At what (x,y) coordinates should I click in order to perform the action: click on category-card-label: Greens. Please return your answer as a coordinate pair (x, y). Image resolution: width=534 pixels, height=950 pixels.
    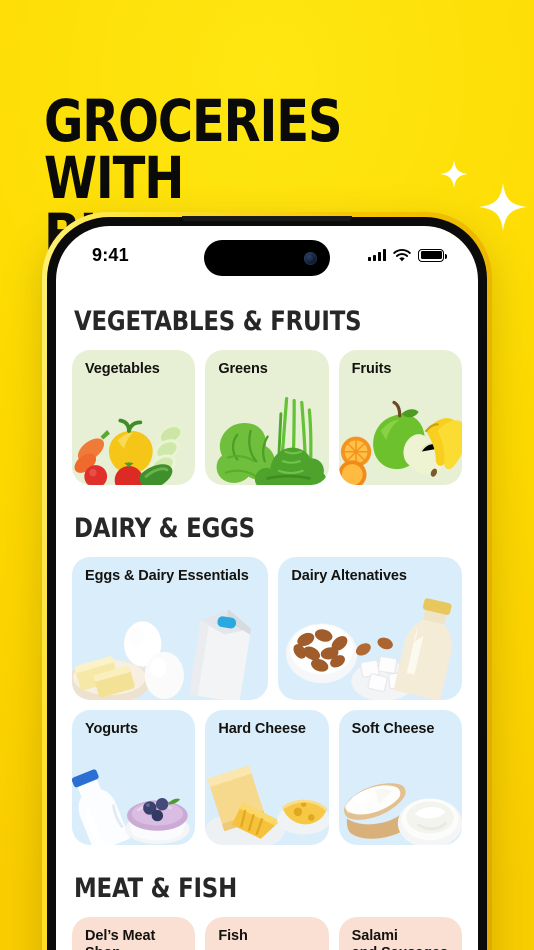
    Looking at the image, I should click on (243, 369).